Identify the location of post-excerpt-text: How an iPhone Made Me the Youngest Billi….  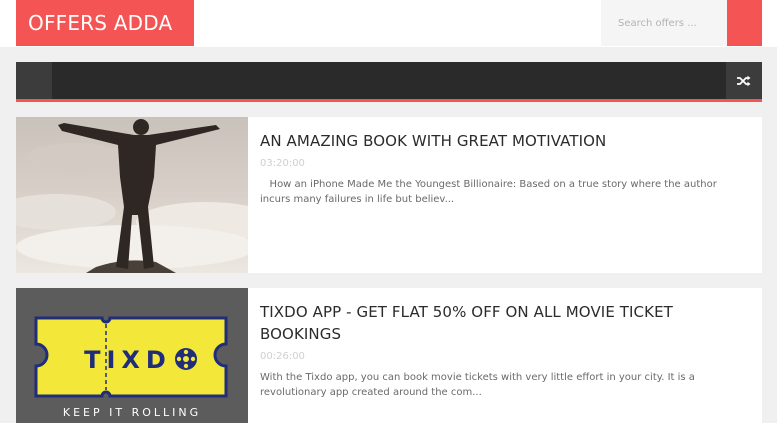
(488, 192).